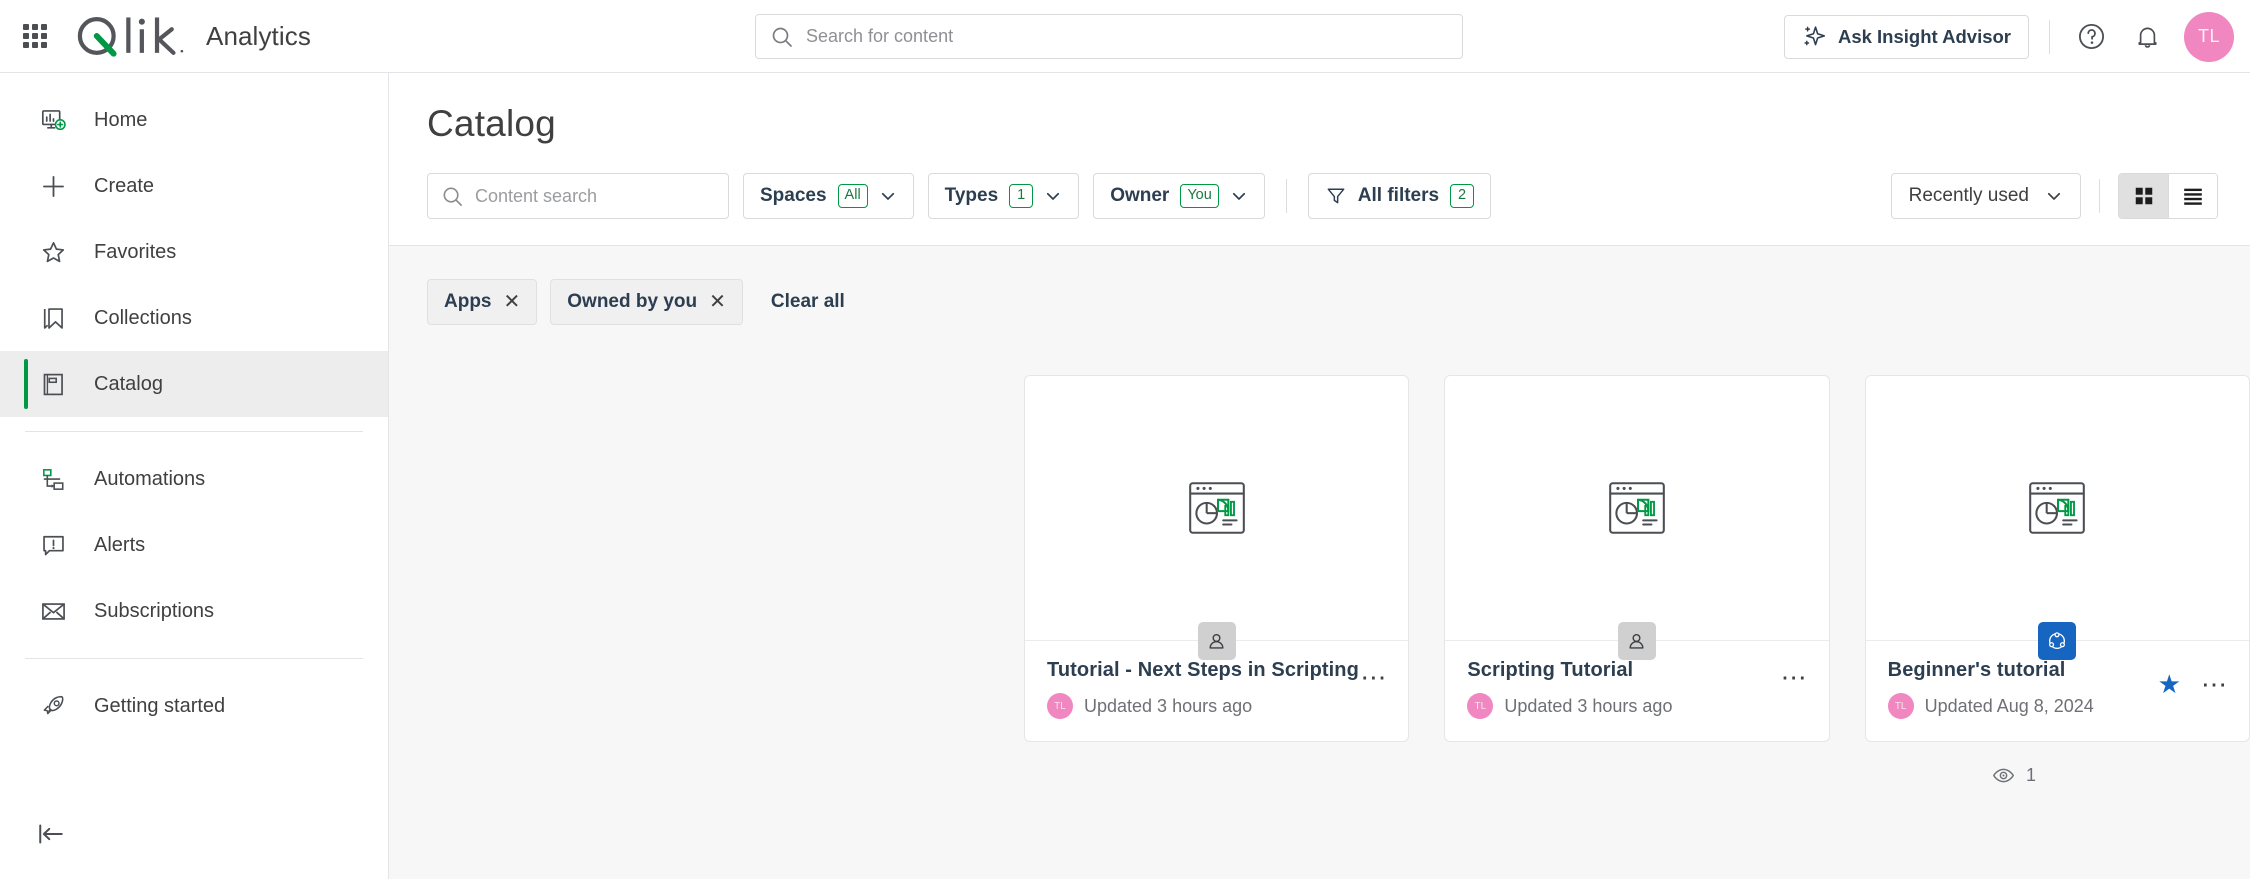  I want to click on topbar-actions: Ask Insight Advisor TL, so click(2008, 36).